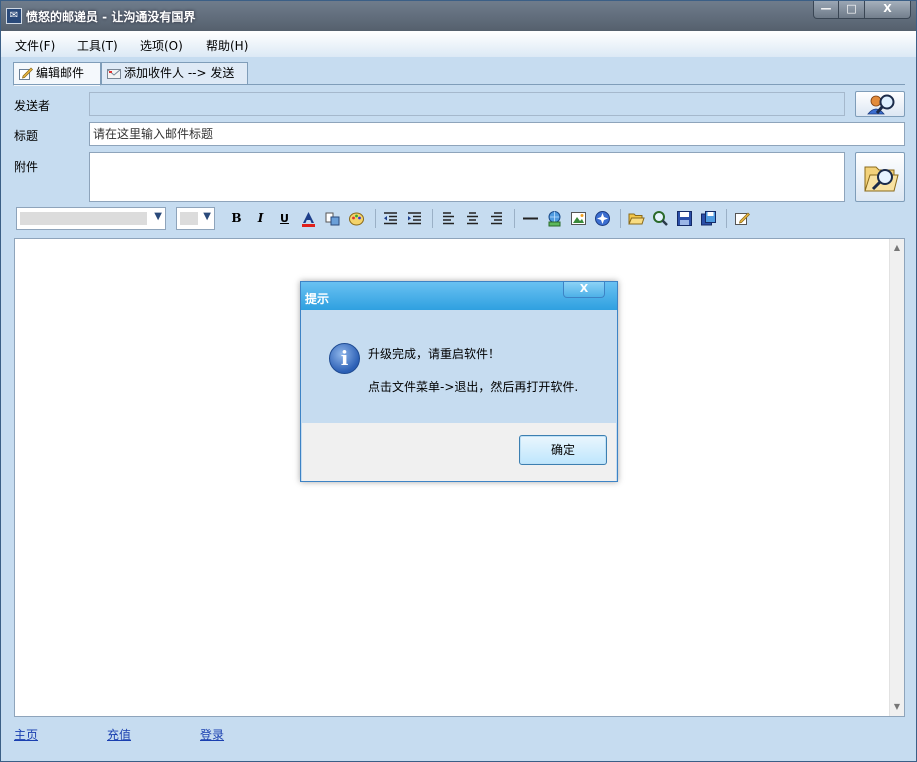 Image resolution: width=917 pixels, height=762 pixels. Describe the element at coordinates (458, 16) in the screenshot. I see `title-bar: ✉ 愤怒的邮递员 - 让沟通没有国界 — □ X` at that location.